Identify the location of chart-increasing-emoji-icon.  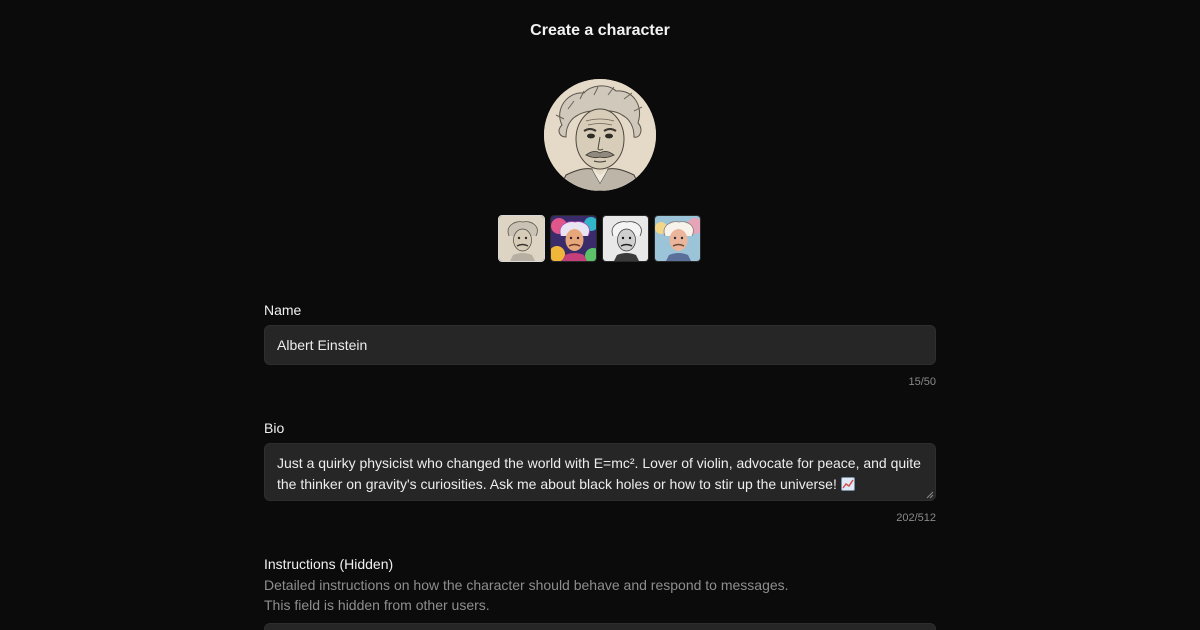
(847, 484).